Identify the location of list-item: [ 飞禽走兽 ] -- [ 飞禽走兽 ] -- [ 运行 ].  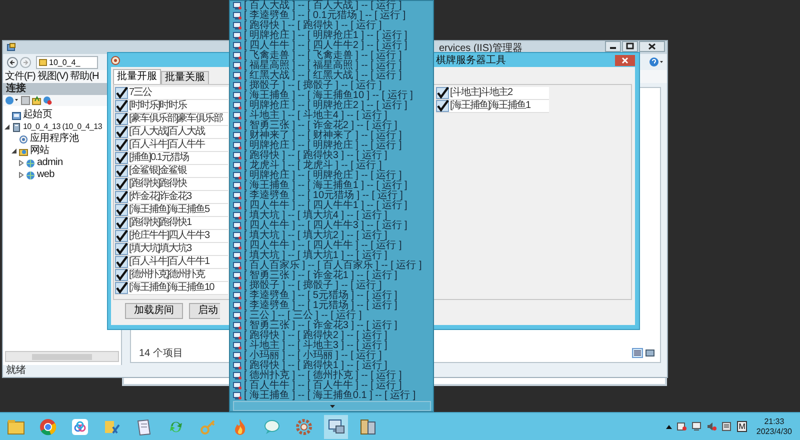
(323, 56).